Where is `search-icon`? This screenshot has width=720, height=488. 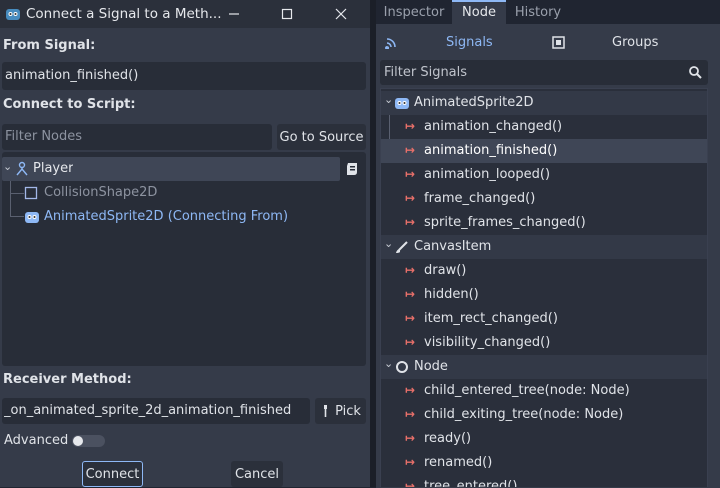 search-icon is located at coordinates (695, 72).